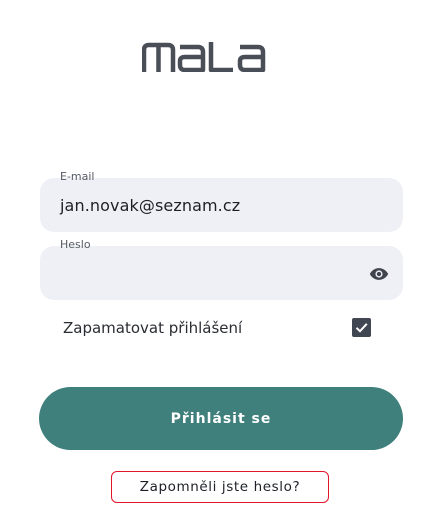 This screenshot has width=426, height=529. Describe the element at coordinates (75, 244) in the screenshot. I see `password-label: Heslo` at that location.